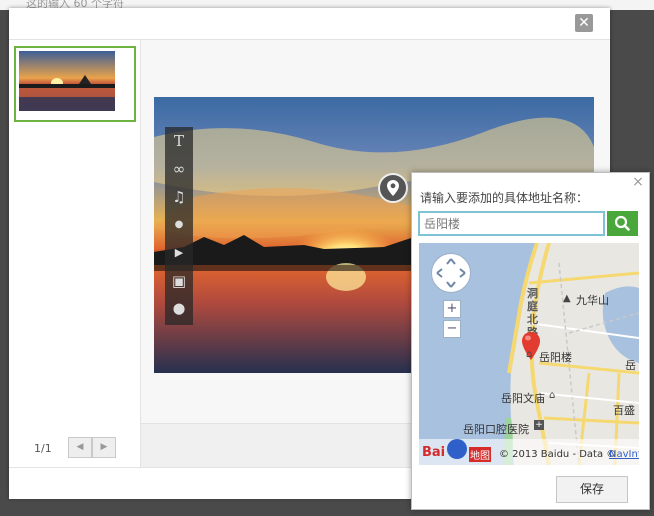 The width and height of the screenshot is (654, 516). What do you see at coordinates (179, 253) in the screenshot?
I see `video-icon: ▶` at bounding box center [179, 253].